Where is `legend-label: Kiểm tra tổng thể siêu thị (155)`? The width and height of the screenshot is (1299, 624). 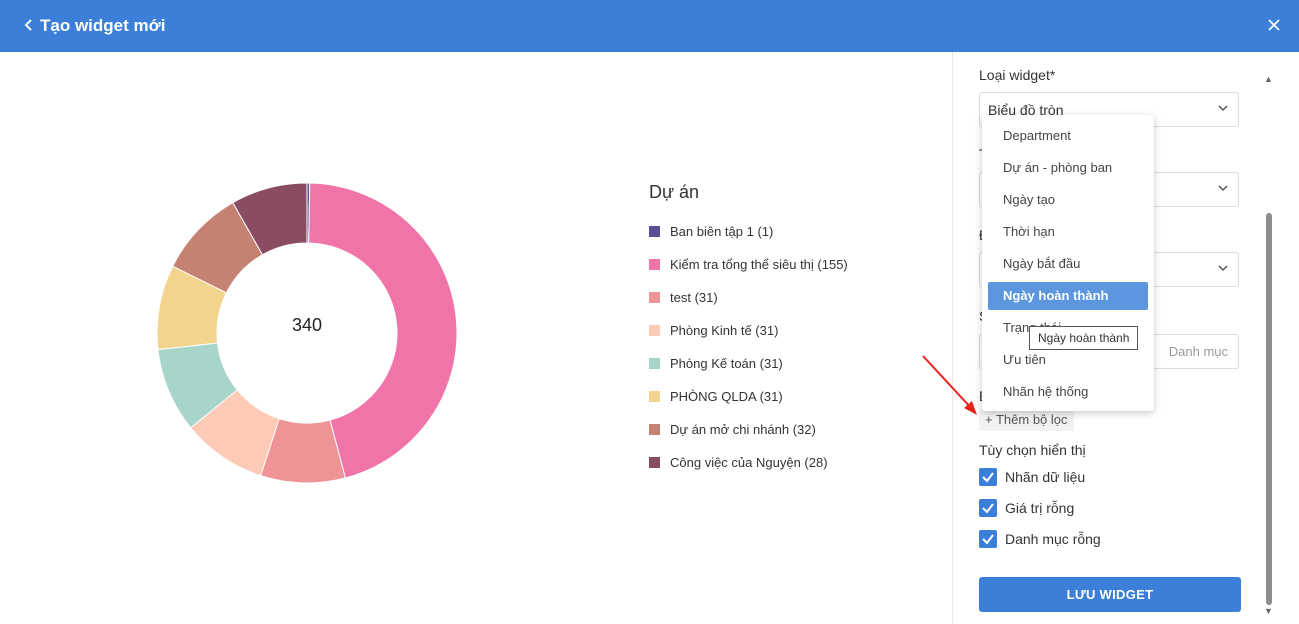
legend-label: Kiểm tra tổng thể siêu thị (155) is located at coordinates (759, 264).